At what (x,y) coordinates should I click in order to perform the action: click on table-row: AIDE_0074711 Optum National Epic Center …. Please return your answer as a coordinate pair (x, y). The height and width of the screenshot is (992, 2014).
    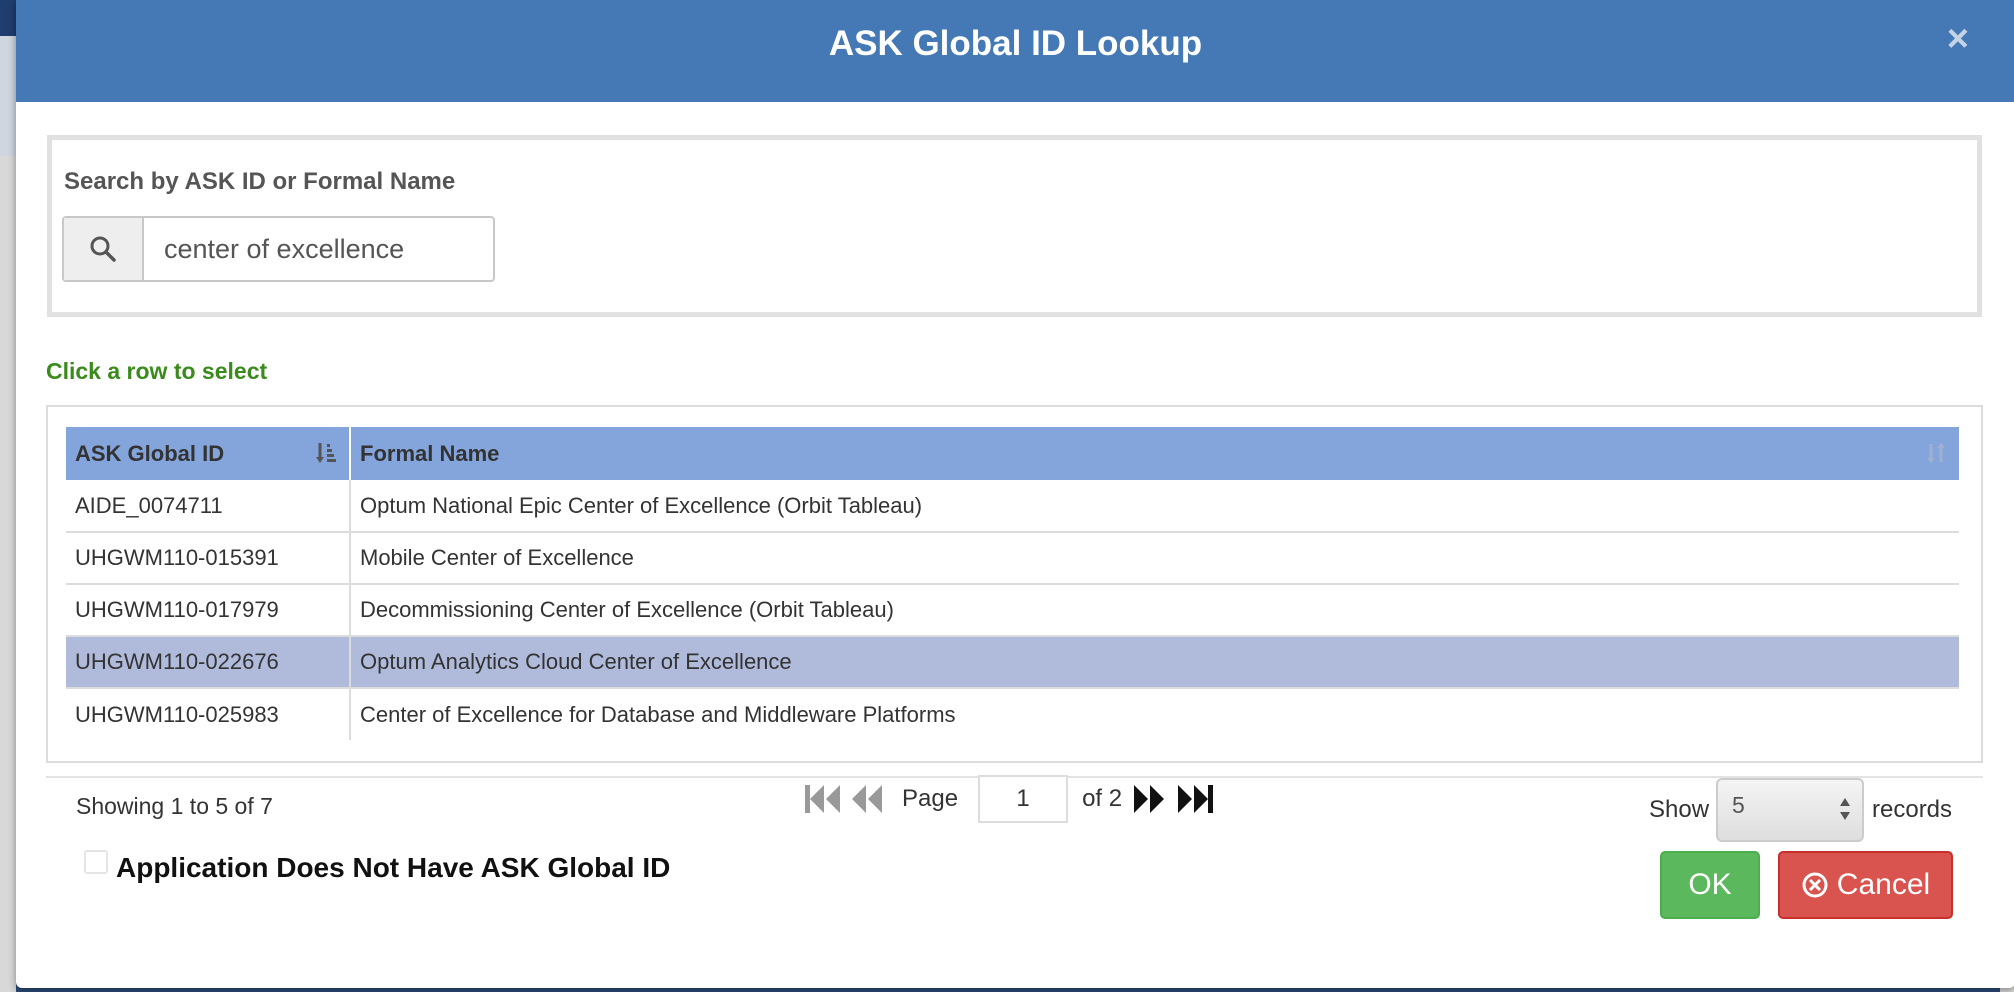
    Looking at the image, I should click on (1012, 506).